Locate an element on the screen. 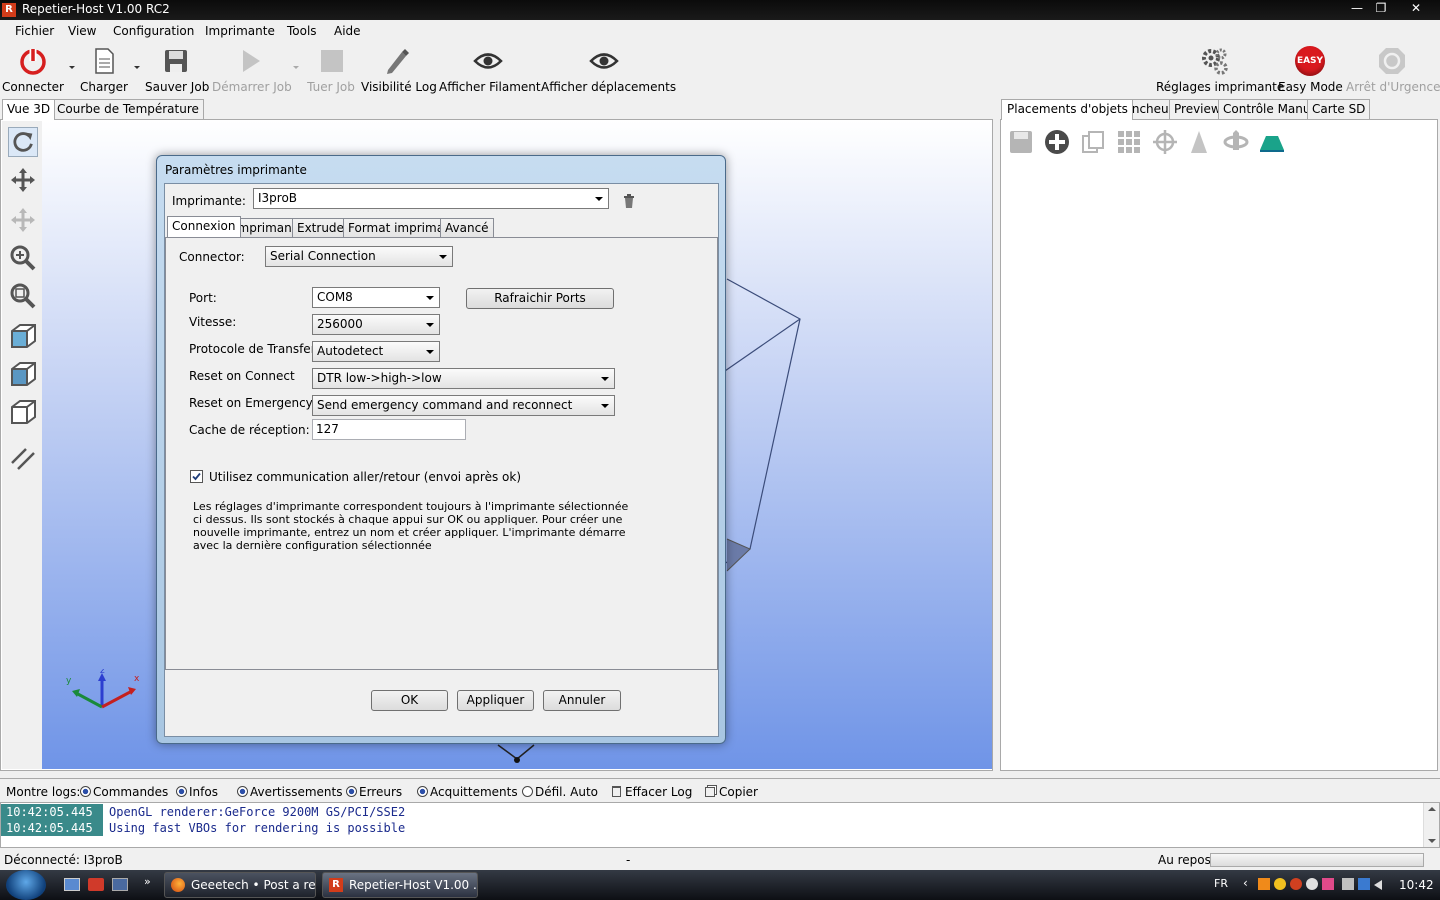  speed-select: 256000 is located at coordinates (376, 324).